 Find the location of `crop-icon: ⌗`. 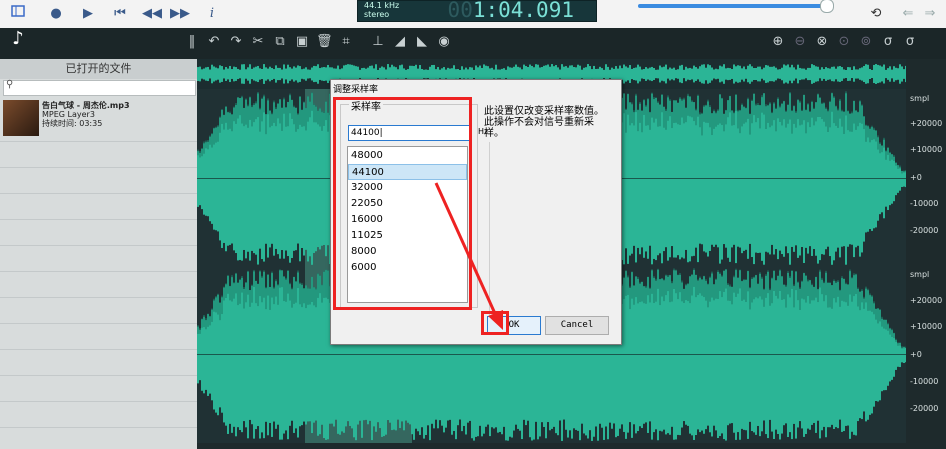

crop-icon: ⌗ is located at coordinates (346, 42).